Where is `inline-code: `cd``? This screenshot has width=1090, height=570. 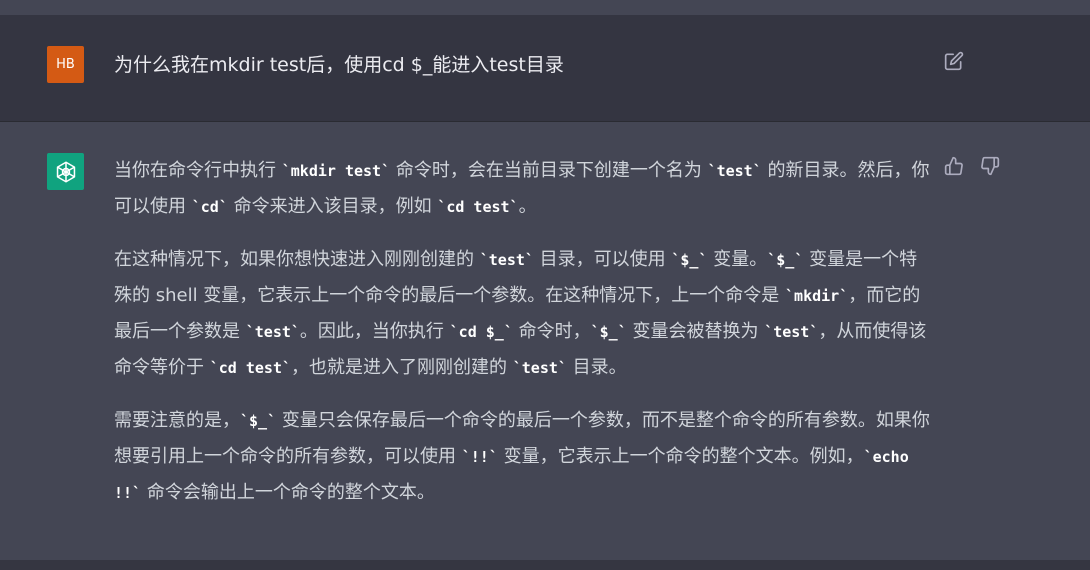 inline-code: `cd` is located at coordinates (209, 207).